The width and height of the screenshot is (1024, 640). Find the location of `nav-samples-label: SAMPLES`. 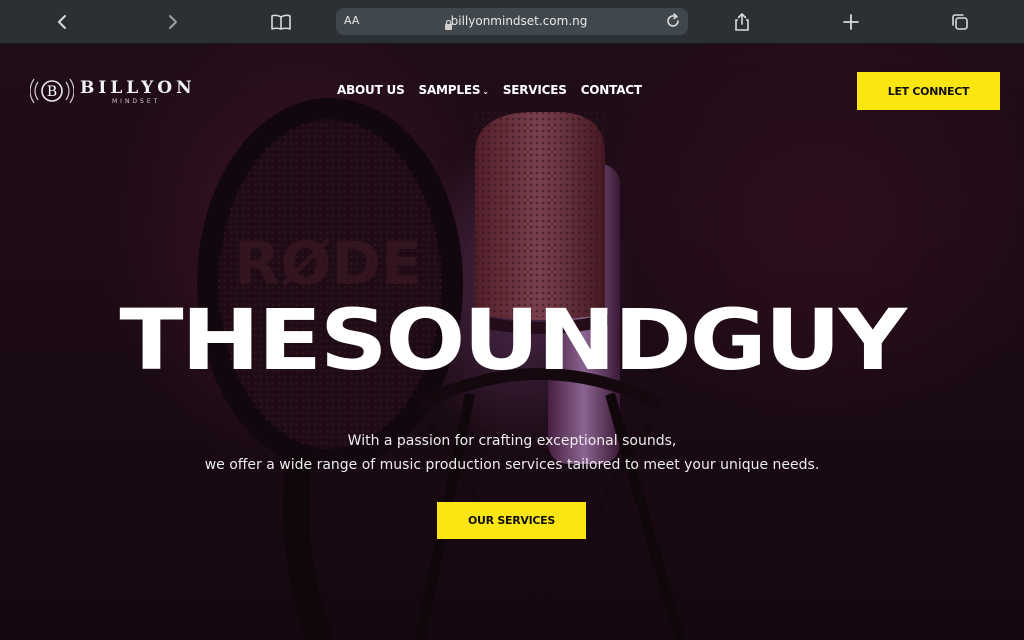

nav-samples-label: SAMPLES is located at coordinates (449, 90).